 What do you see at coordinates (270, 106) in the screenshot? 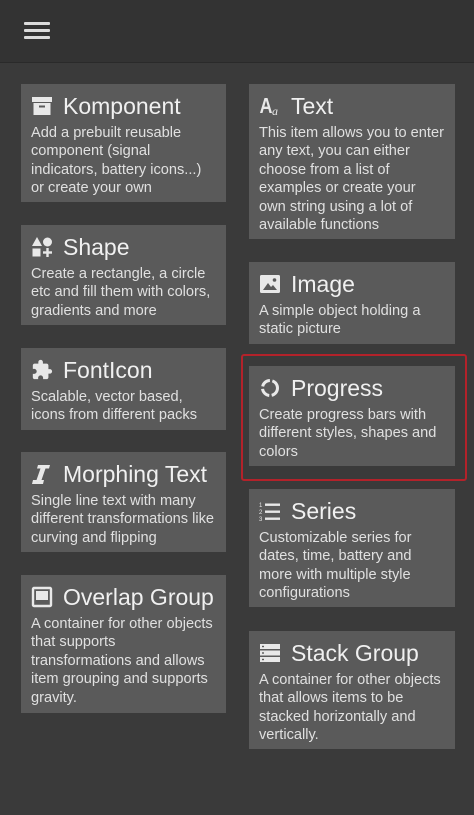
I see `text-format-icon: a` at bounding box center [270, 106].